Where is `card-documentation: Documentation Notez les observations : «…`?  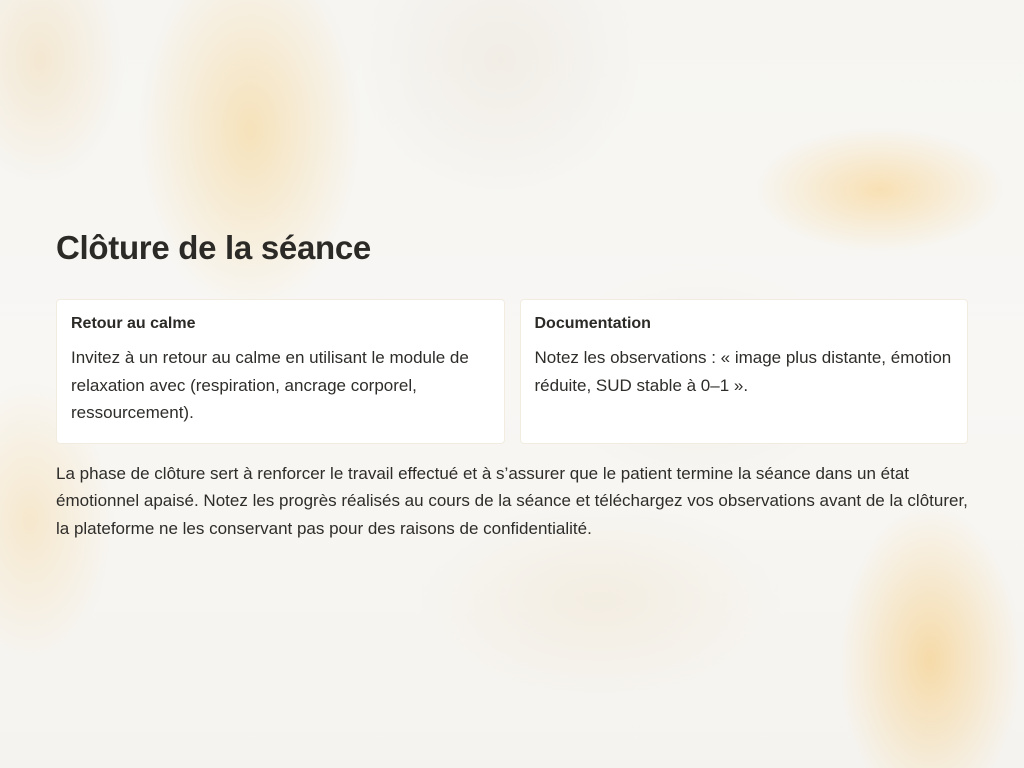 card-documentation: Documentation Notez les observations : «… is located at coordinates (743, 371).